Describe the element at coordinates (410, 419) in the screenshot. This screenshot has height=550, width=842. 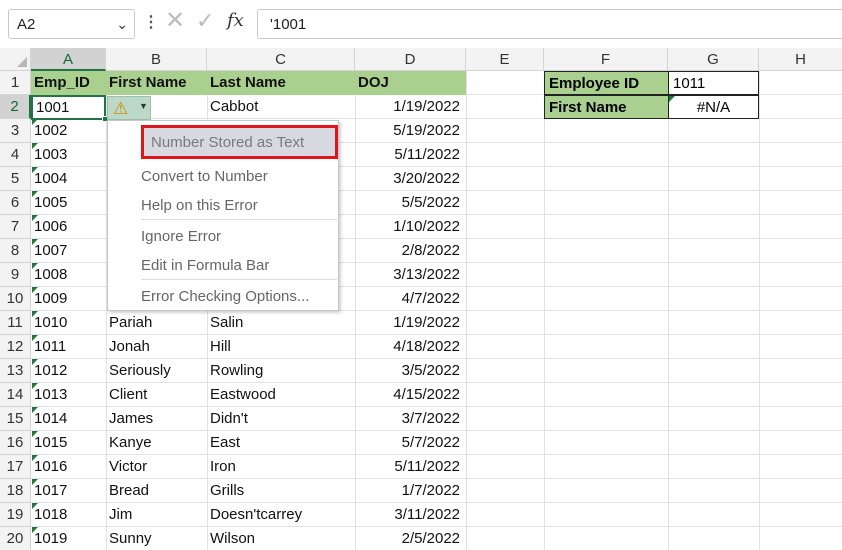
I see `cell-doj: 3/7/2022` at that location.